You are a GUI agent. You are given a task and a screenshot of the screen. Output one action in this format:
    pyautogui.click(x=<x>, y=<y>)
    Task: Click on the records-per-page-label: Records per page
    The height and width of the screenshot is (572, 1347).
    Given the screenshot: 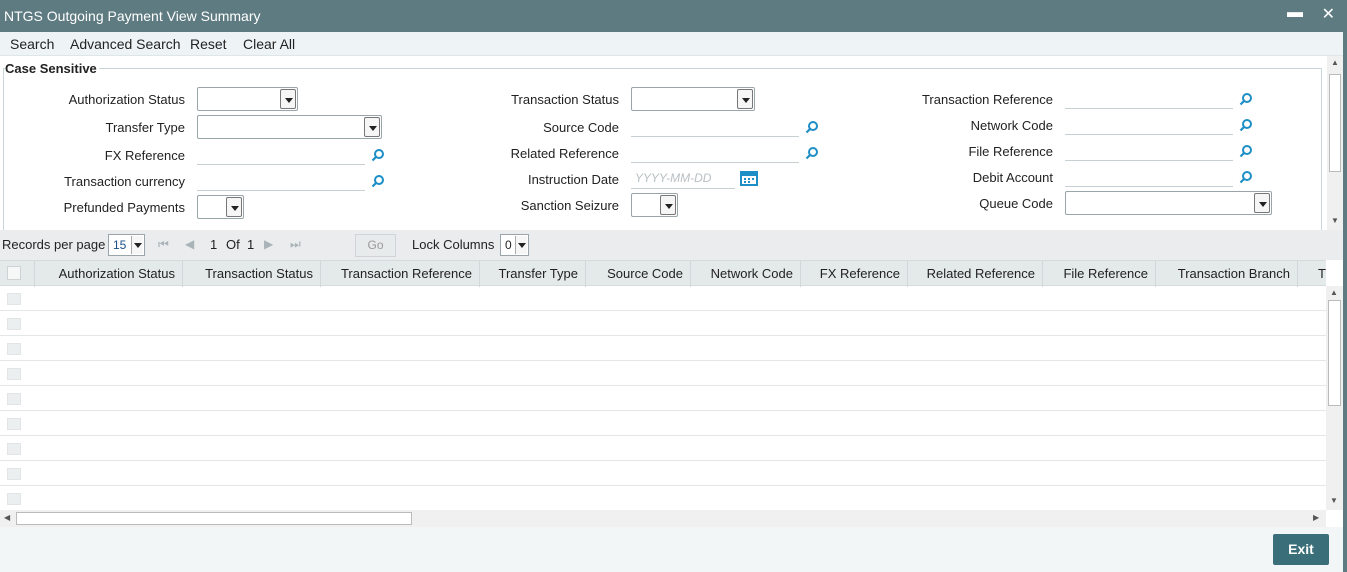 What is the action you would take?
    pyautogui.click(x=54, y=244)
    